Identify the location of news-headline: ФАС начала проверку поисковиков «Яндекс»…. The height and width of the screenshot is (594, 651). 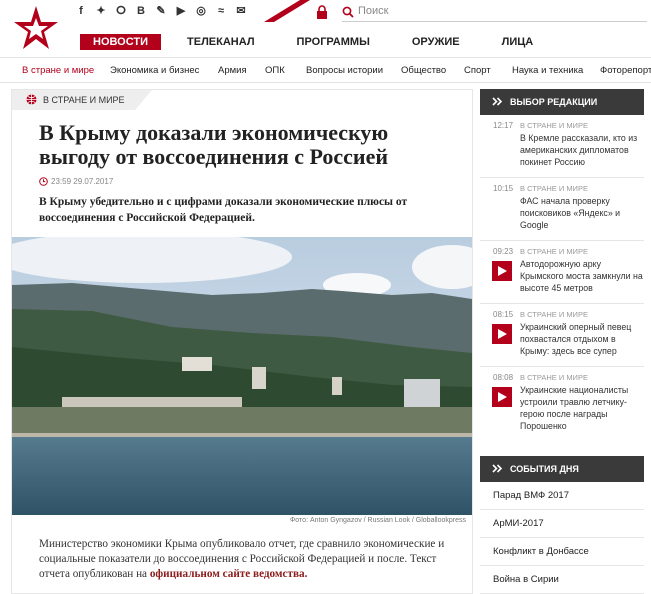
(582, 213).